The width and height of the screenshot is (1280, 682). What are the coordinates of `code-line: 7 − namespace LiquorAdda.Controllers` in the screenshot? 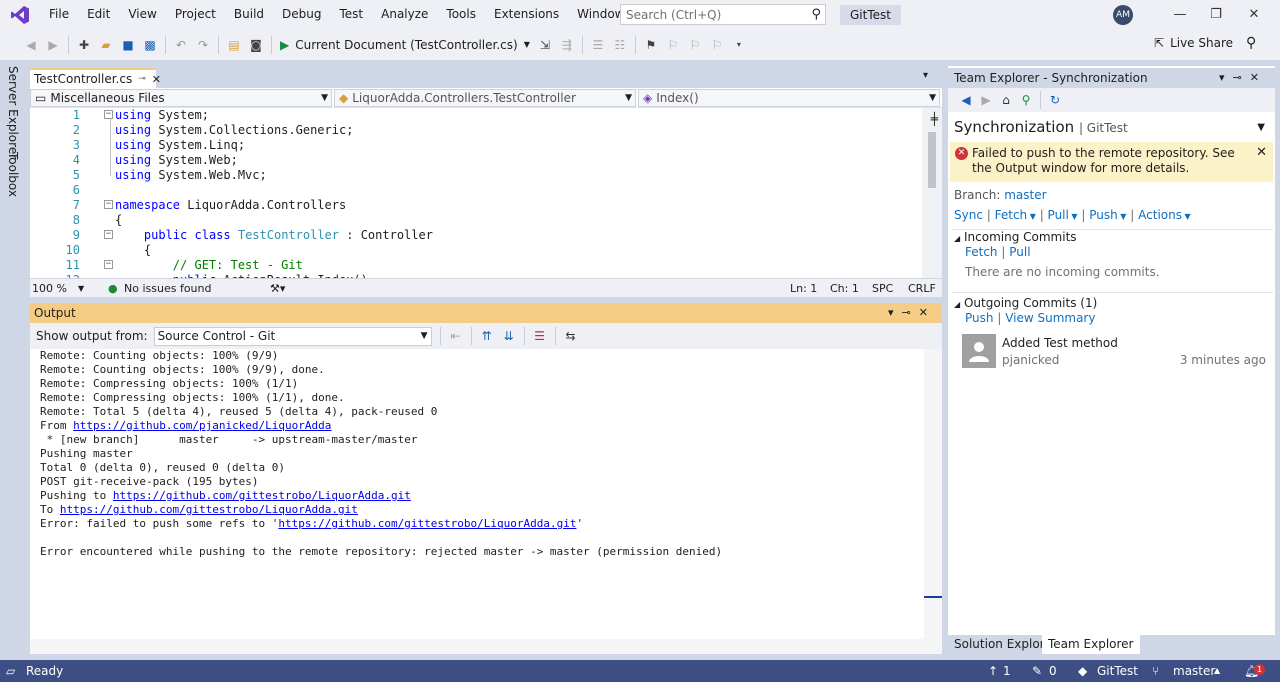 It's located at (476, 205).